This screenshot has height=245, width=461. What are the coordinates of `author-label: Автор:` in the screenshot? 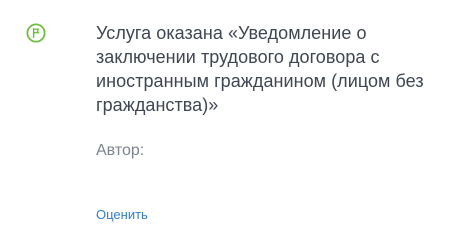 It's located at (120, 150).